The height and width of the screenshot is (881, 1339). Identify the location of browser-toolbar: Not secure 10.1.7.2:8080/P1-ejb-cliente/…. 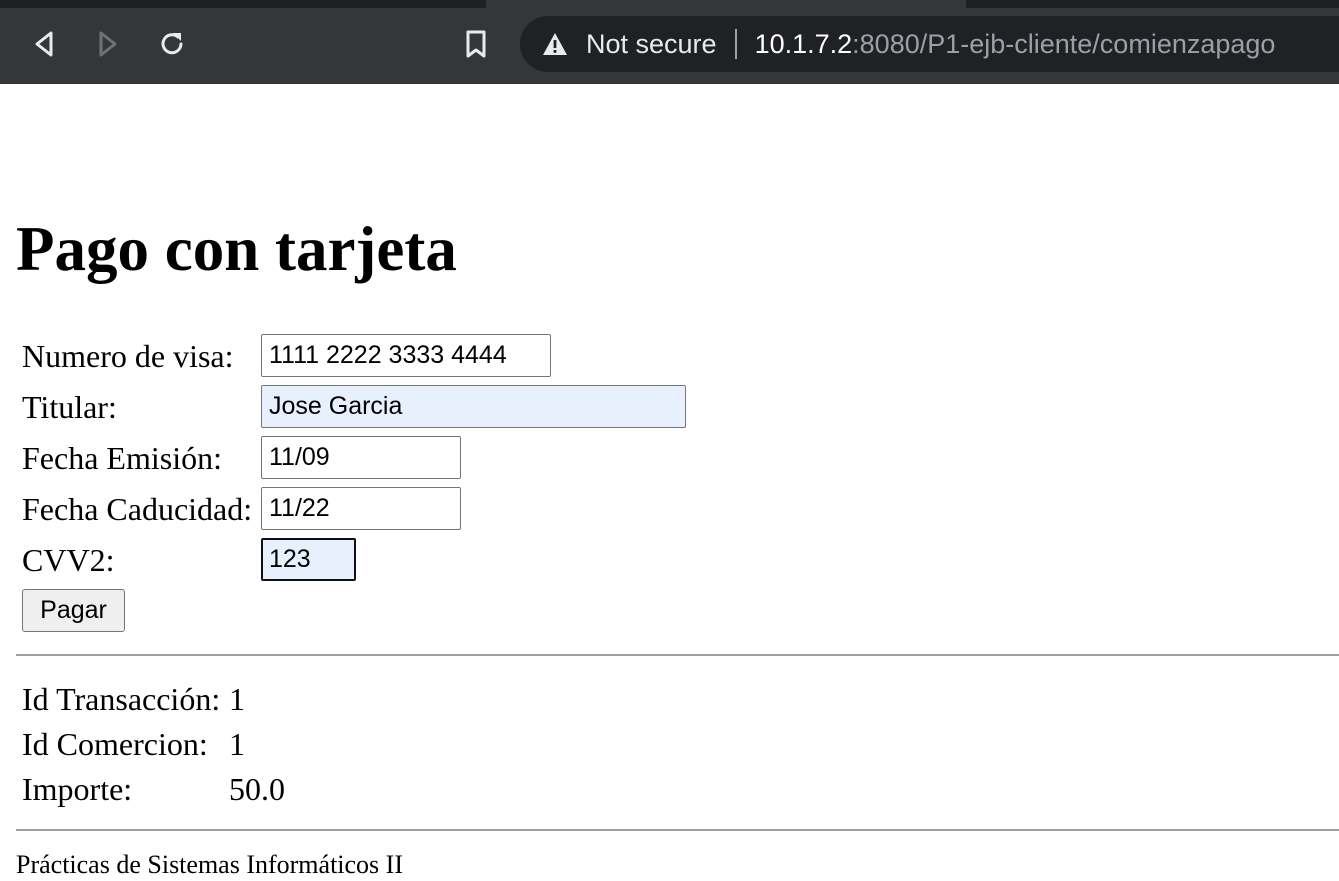
(669, 42).